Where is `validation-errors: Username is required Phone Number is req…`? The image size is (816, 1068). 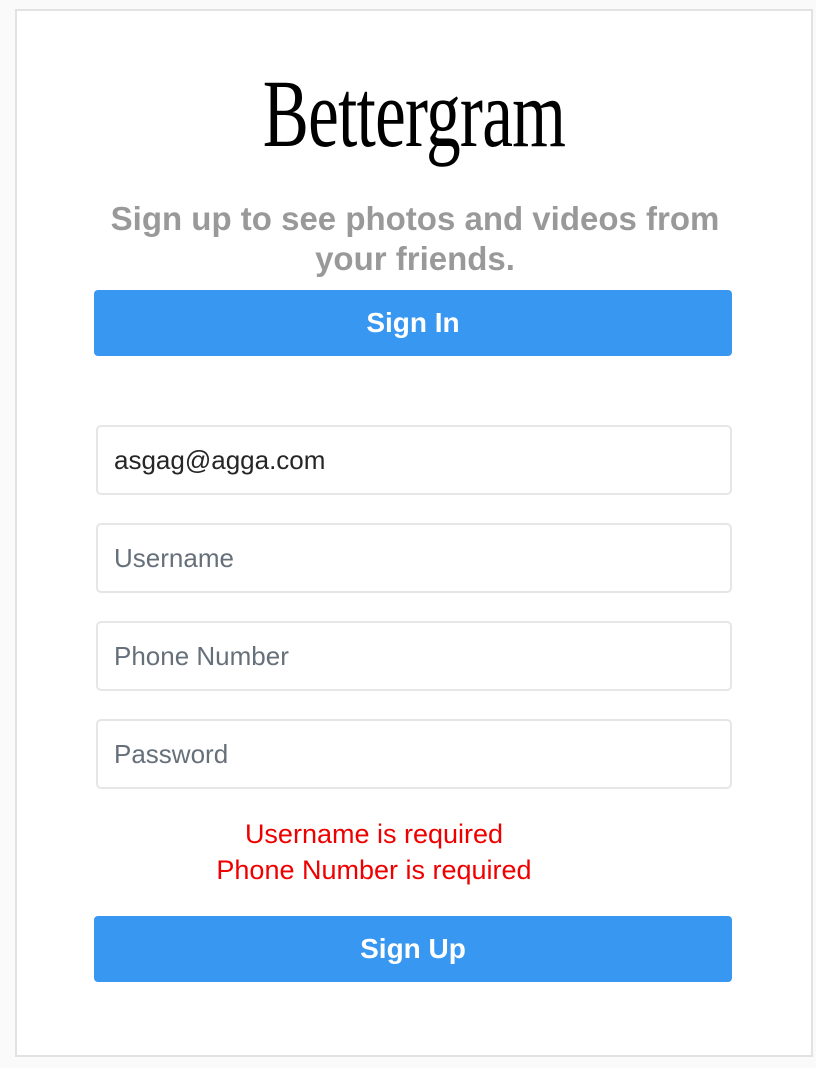
validation-errors: Username is required Phone Number is req… is located at coordinates (374, 852).